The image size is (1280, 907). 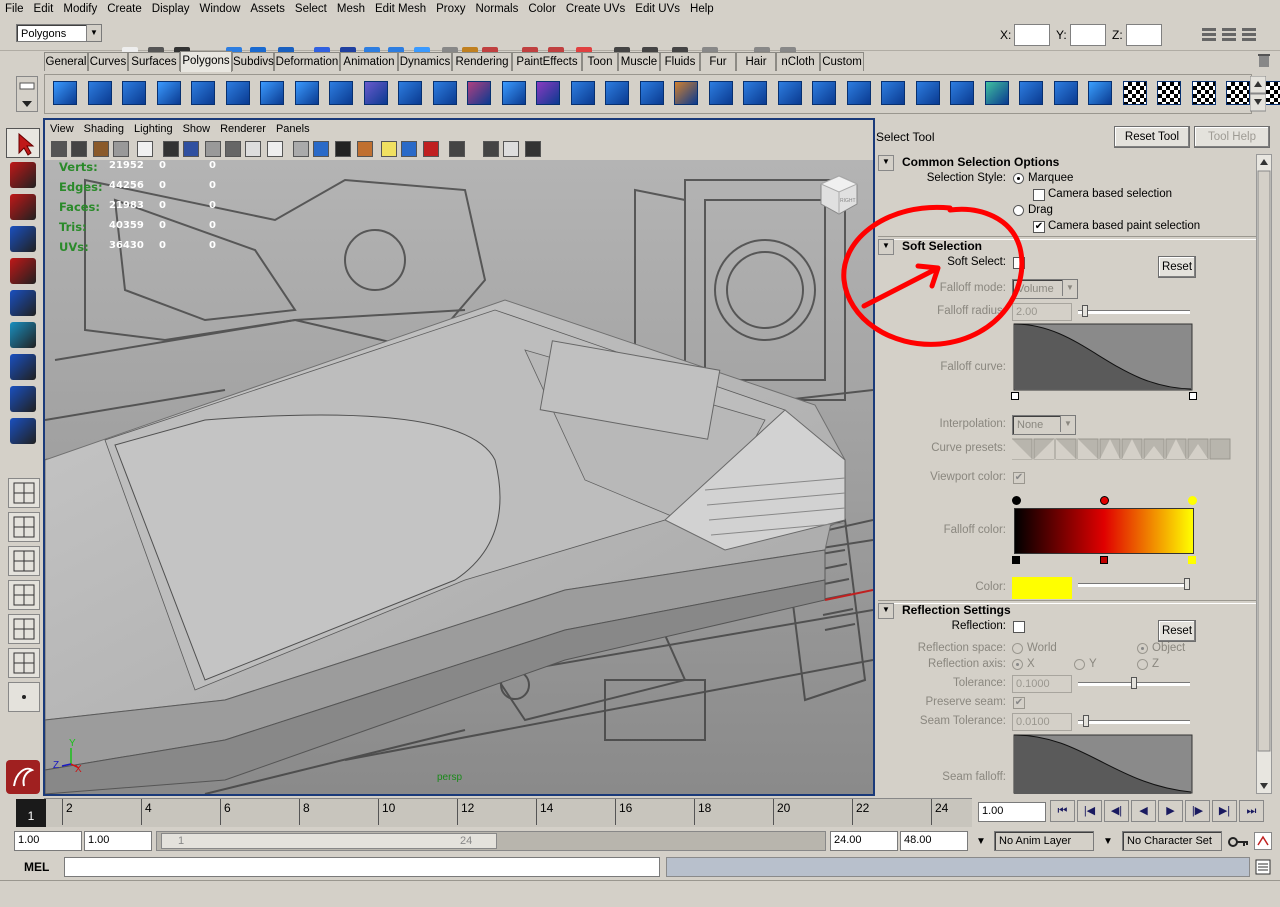 I want to click on curve-key-start, so click(x=1015, y=396).